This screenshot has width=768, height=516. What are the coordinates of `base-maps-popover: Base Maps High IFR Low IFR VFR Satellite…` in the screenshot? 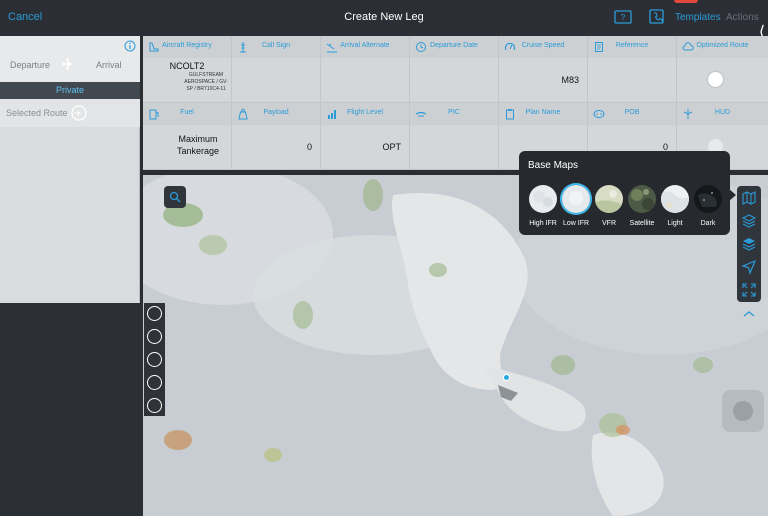 It's located at (627, 193).